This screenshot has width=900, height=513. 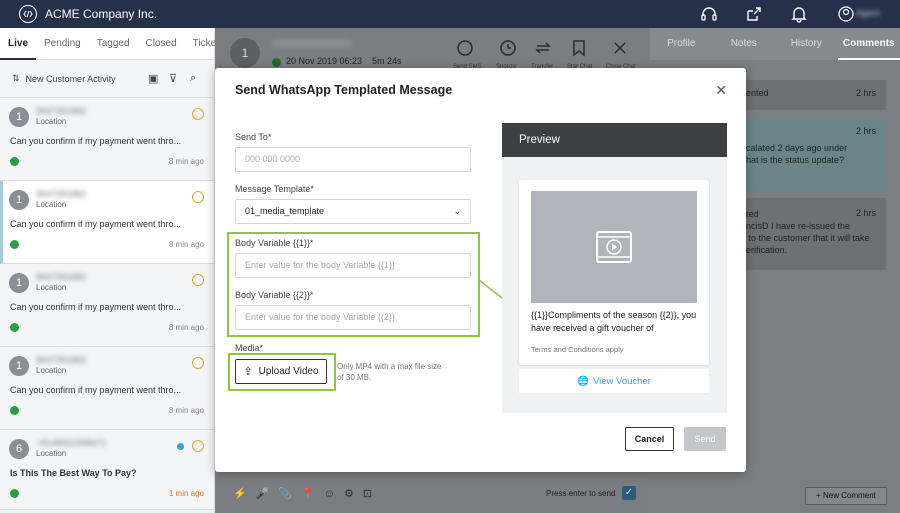 What do you see at coordinates (173, 78) in the screenshot?
I see `filter-icon: ⊽` at bounding box center [173, 78].